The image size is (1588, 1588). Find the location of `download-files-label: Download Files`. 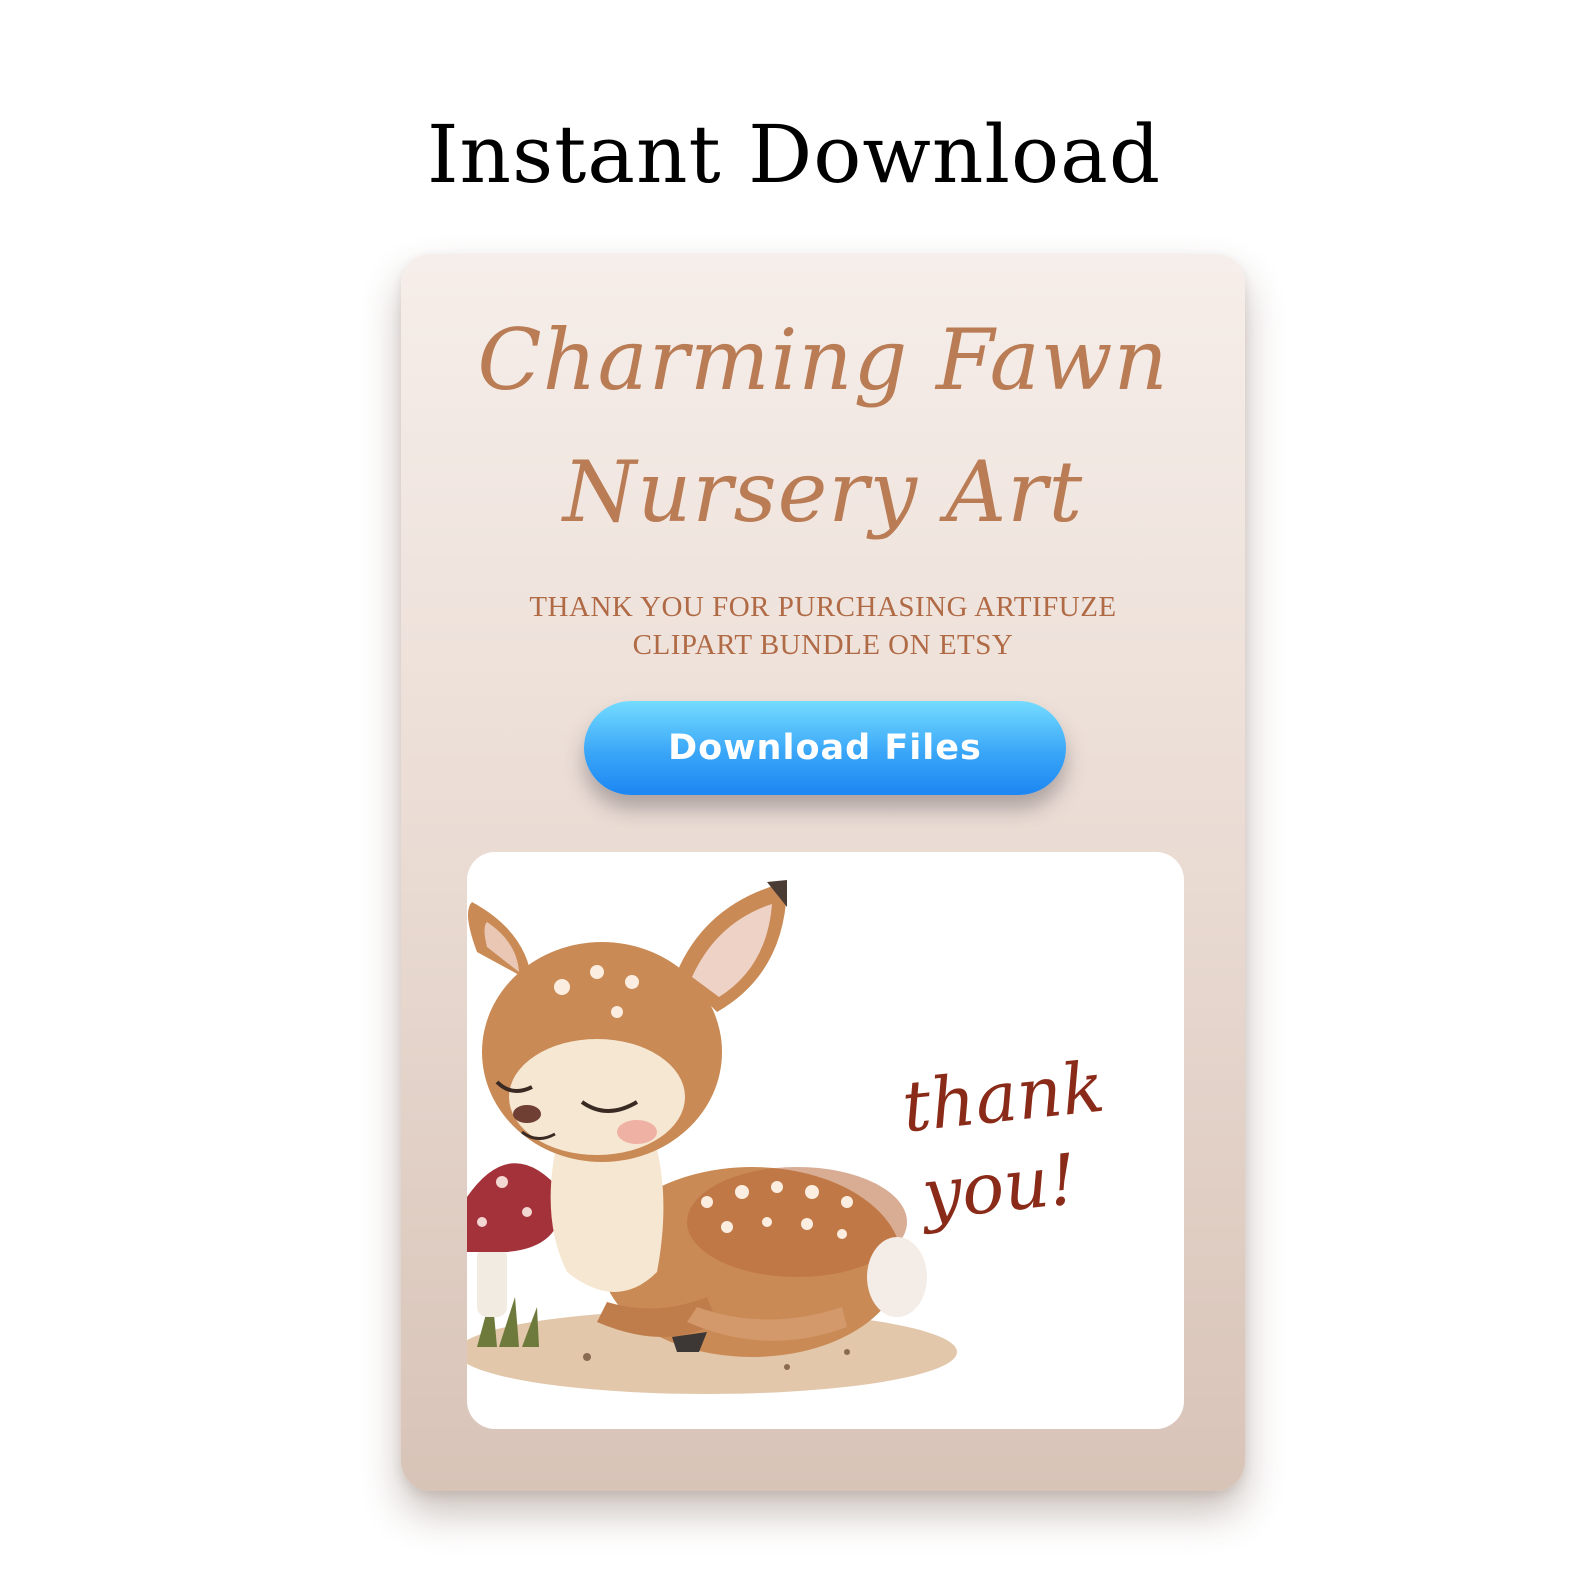

download-files-label: Download Files is located at coordinates (825, 748).